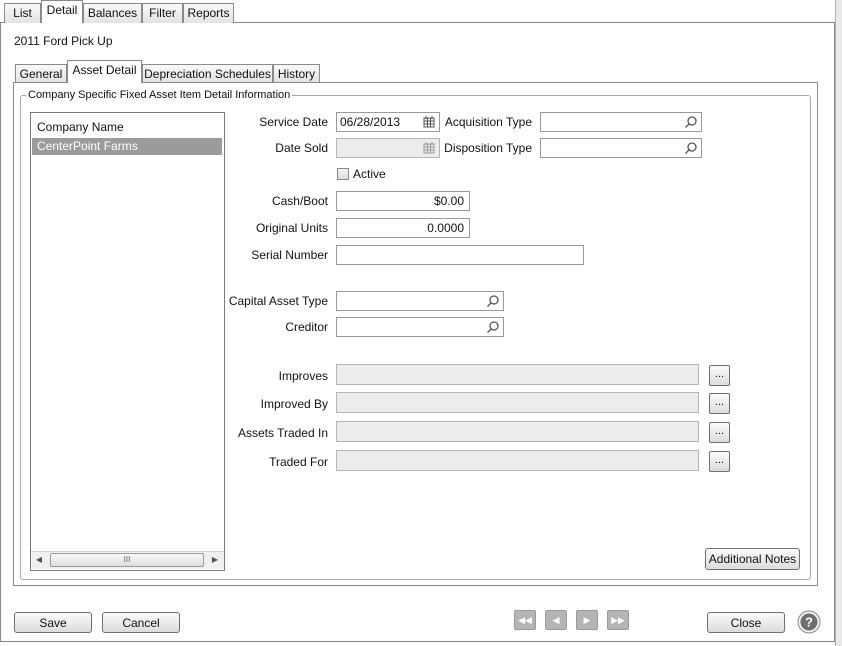 Image resolution: width=842 pixels, height=646 pixels. I want to click on cancel-button: Cancel, so click(141, 622).